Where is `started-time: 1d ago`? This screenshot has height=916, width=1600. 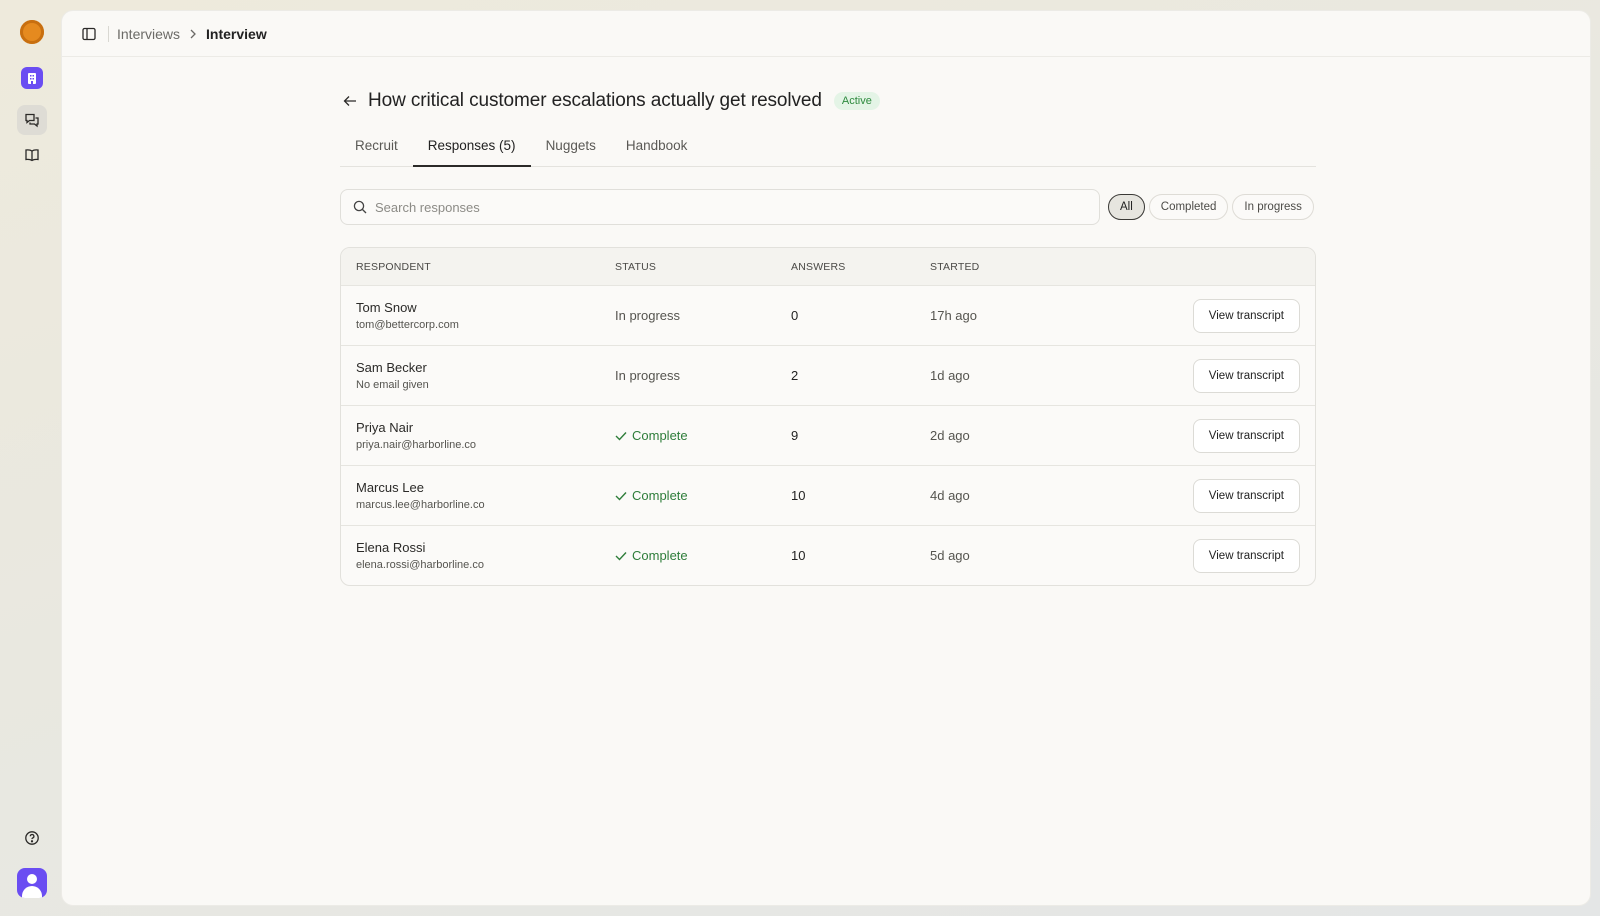
started-time: 1d ago is located at coordinates (950, 375).